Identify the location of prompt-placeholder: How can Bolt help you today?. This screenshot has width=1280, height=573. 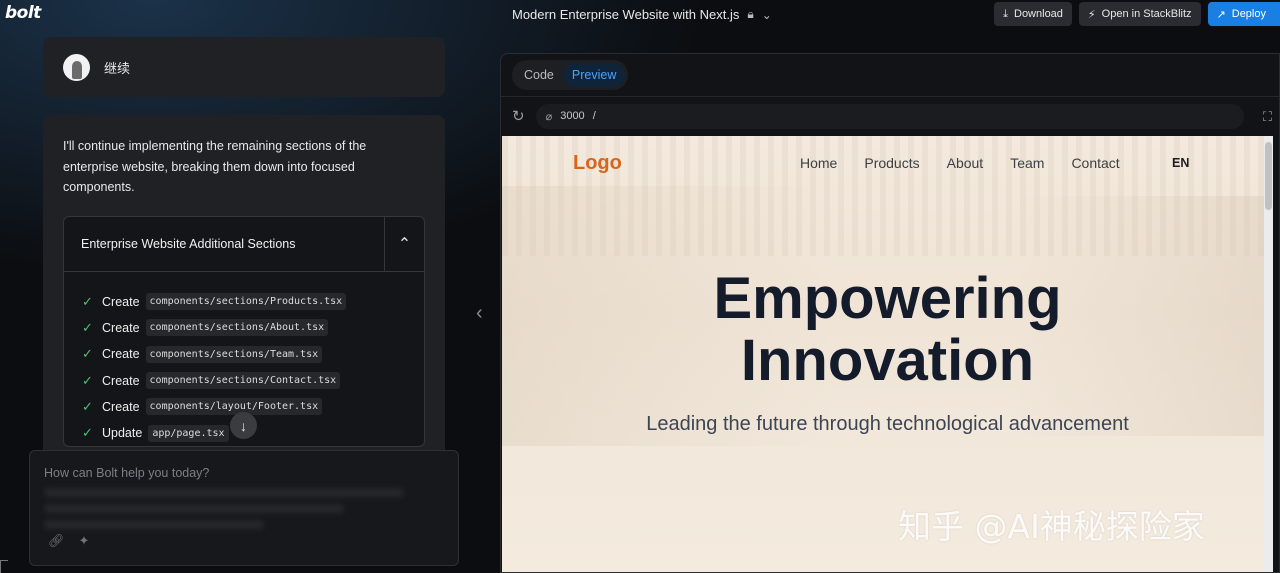
(127, 473).